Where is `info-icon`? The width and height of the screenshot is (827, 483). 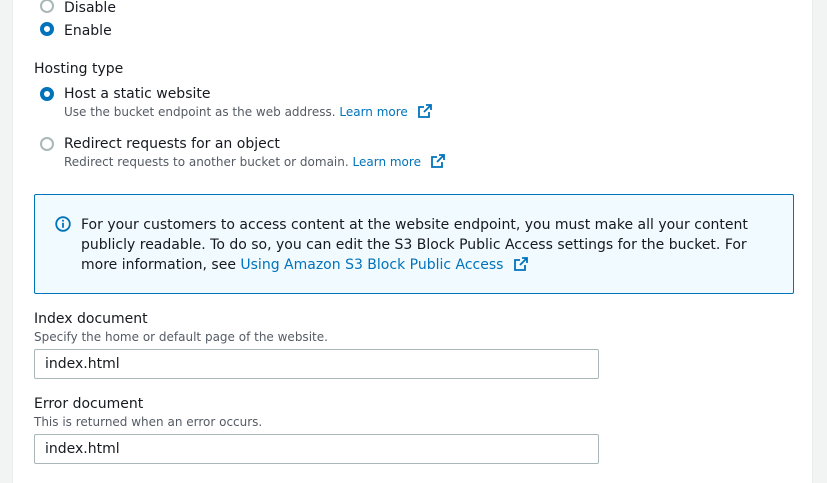 info-icon is located at coordinates (63, 224).